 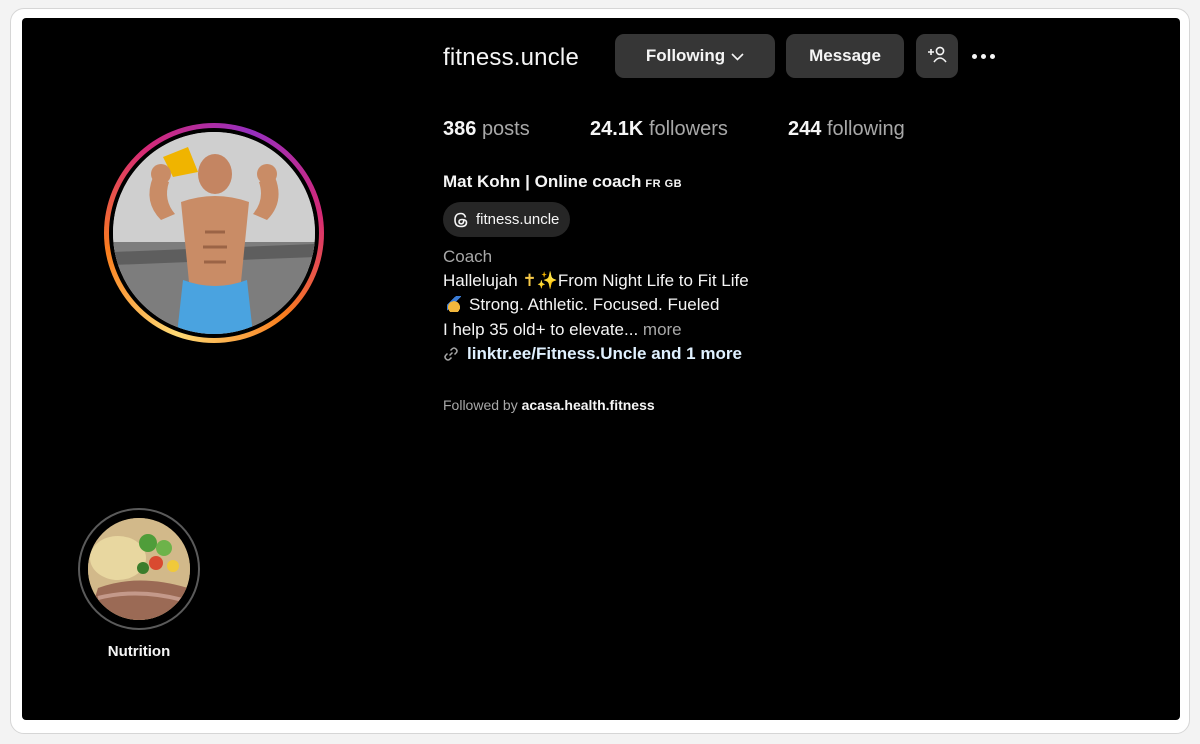 I want to click on chevron-down-icon, so click(x=737, y=56).